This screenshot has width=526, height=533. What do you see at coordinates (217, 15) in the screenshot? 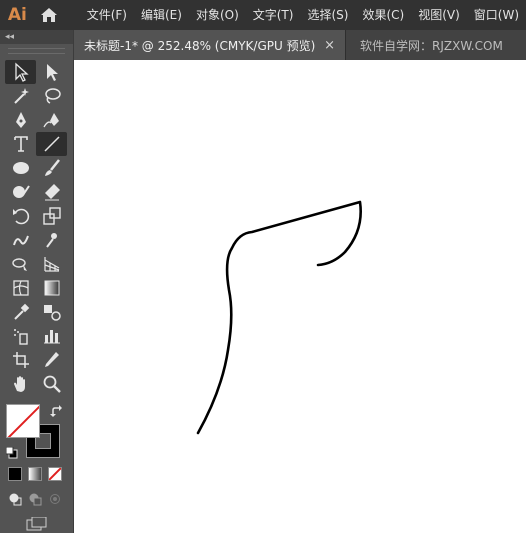
I see `menu-object: 对象(O)` at bounding box center [217, 15].